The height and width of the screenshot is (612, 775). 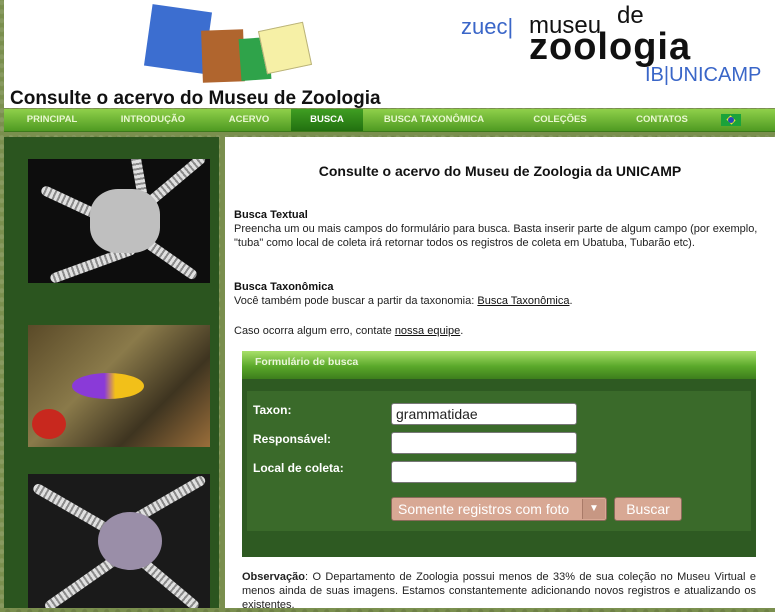 I want to click on logo-brown-square, so click(x=223, y=56).